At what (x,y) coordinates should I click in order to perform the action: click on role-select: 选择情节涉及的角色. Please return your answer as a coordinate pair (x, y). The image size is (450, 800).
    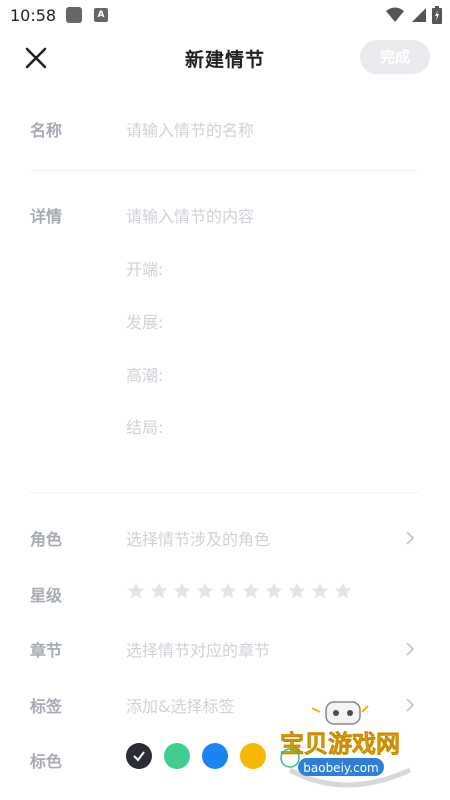
    Looking at the image, I should click on (198, 539).